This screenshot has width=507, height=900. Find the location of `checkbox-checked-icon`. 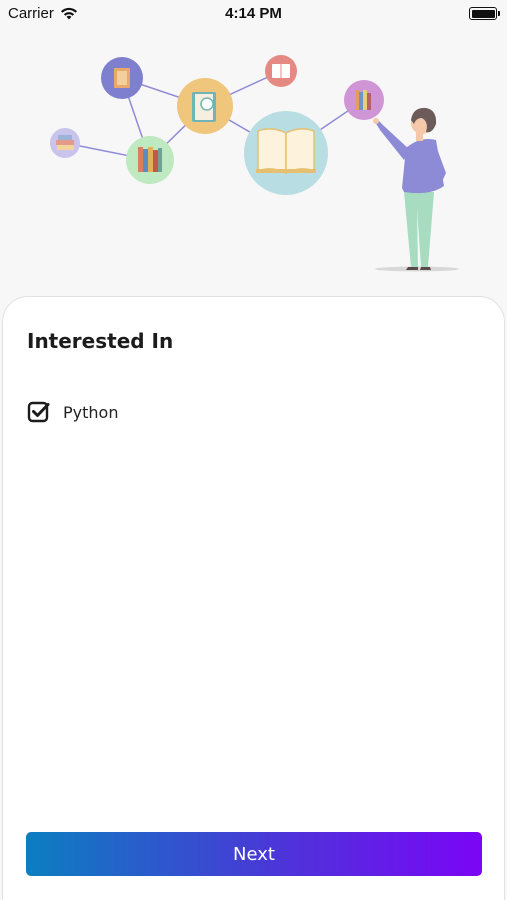

checkbox-checked-icon is located at coordinates (39, 412).